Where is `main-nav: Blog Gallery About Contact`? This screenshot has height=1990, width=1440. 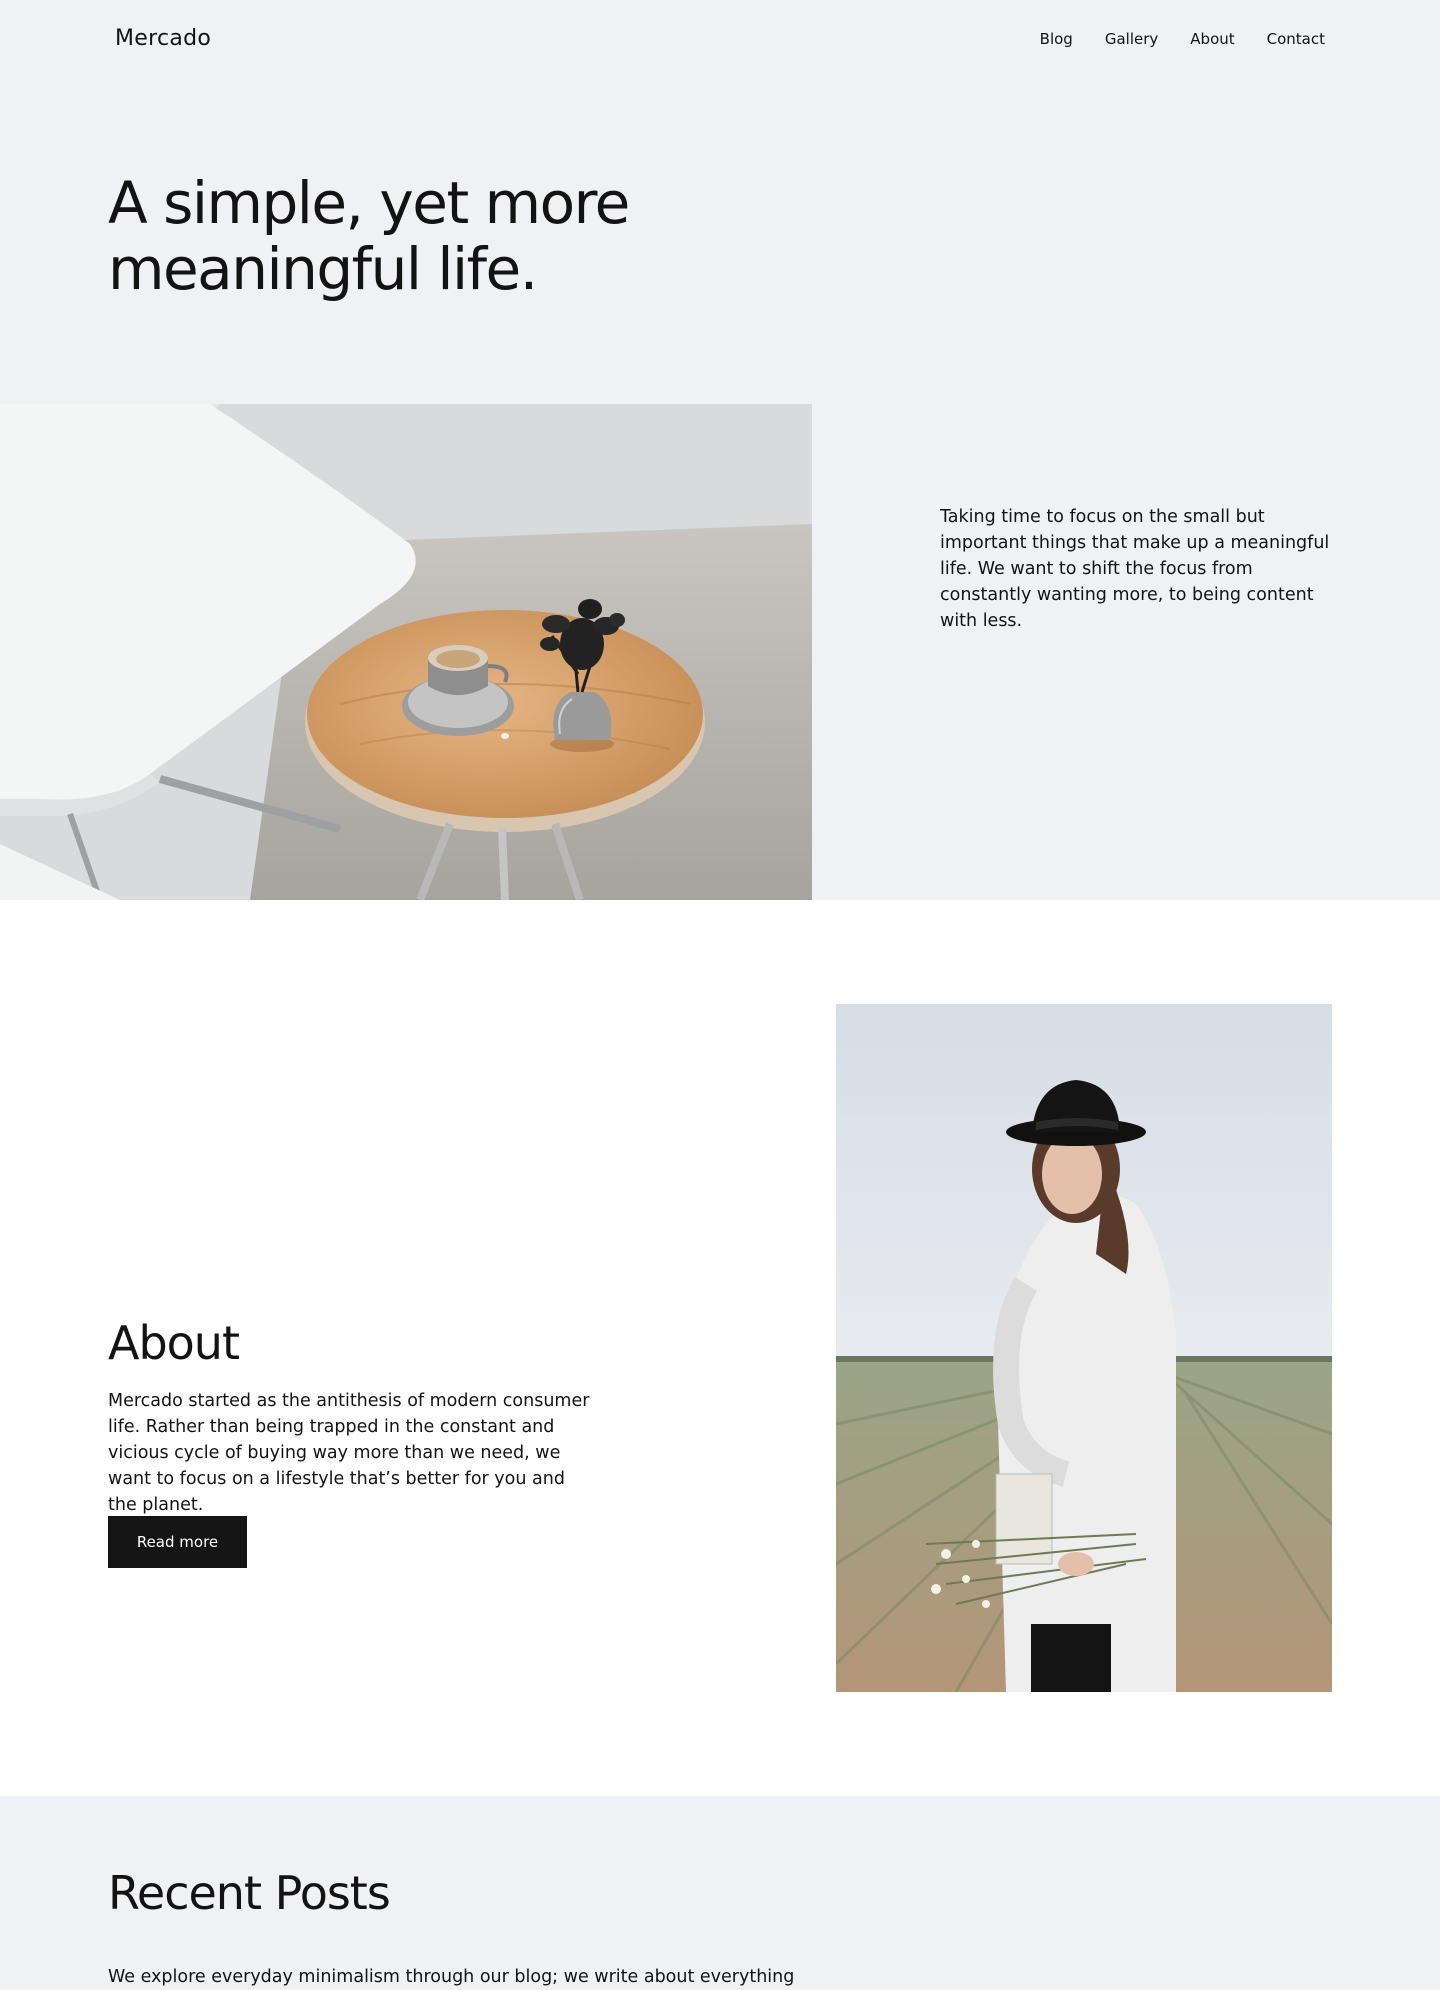
main-nav: Blog Gallery About Contact is located at coordinates (1182, 39).